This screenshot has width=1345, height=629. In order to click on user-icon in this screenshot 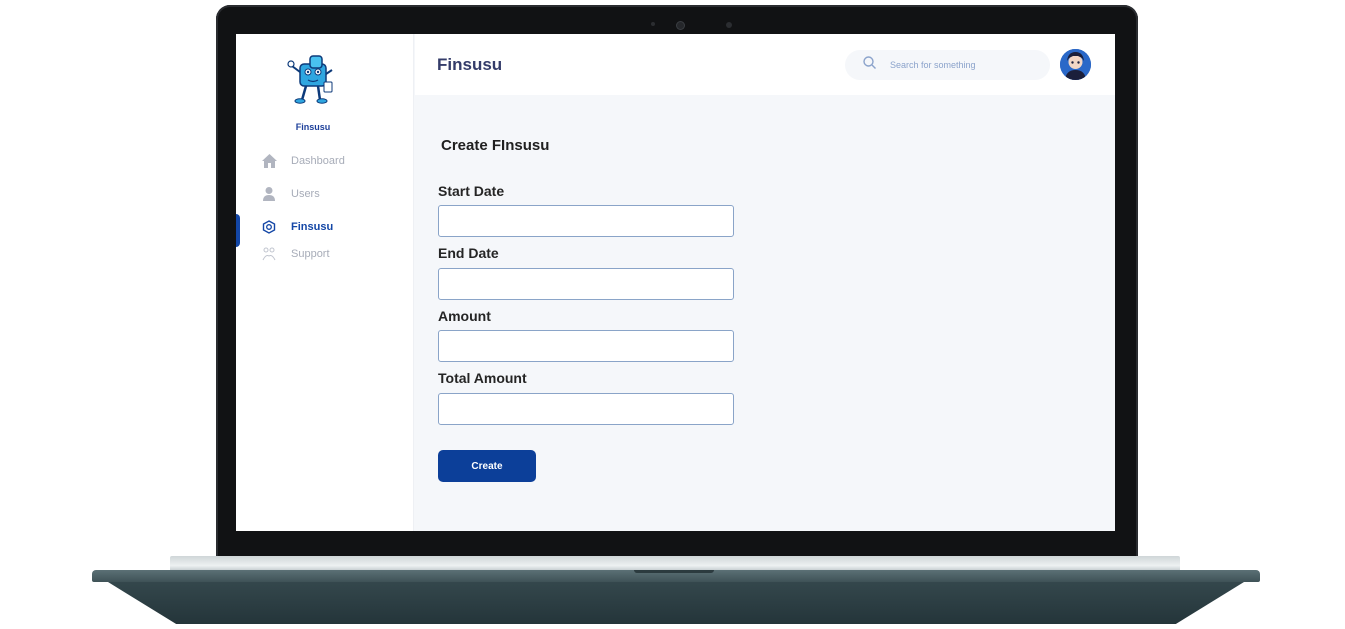, I will do `click(269, 194)`.